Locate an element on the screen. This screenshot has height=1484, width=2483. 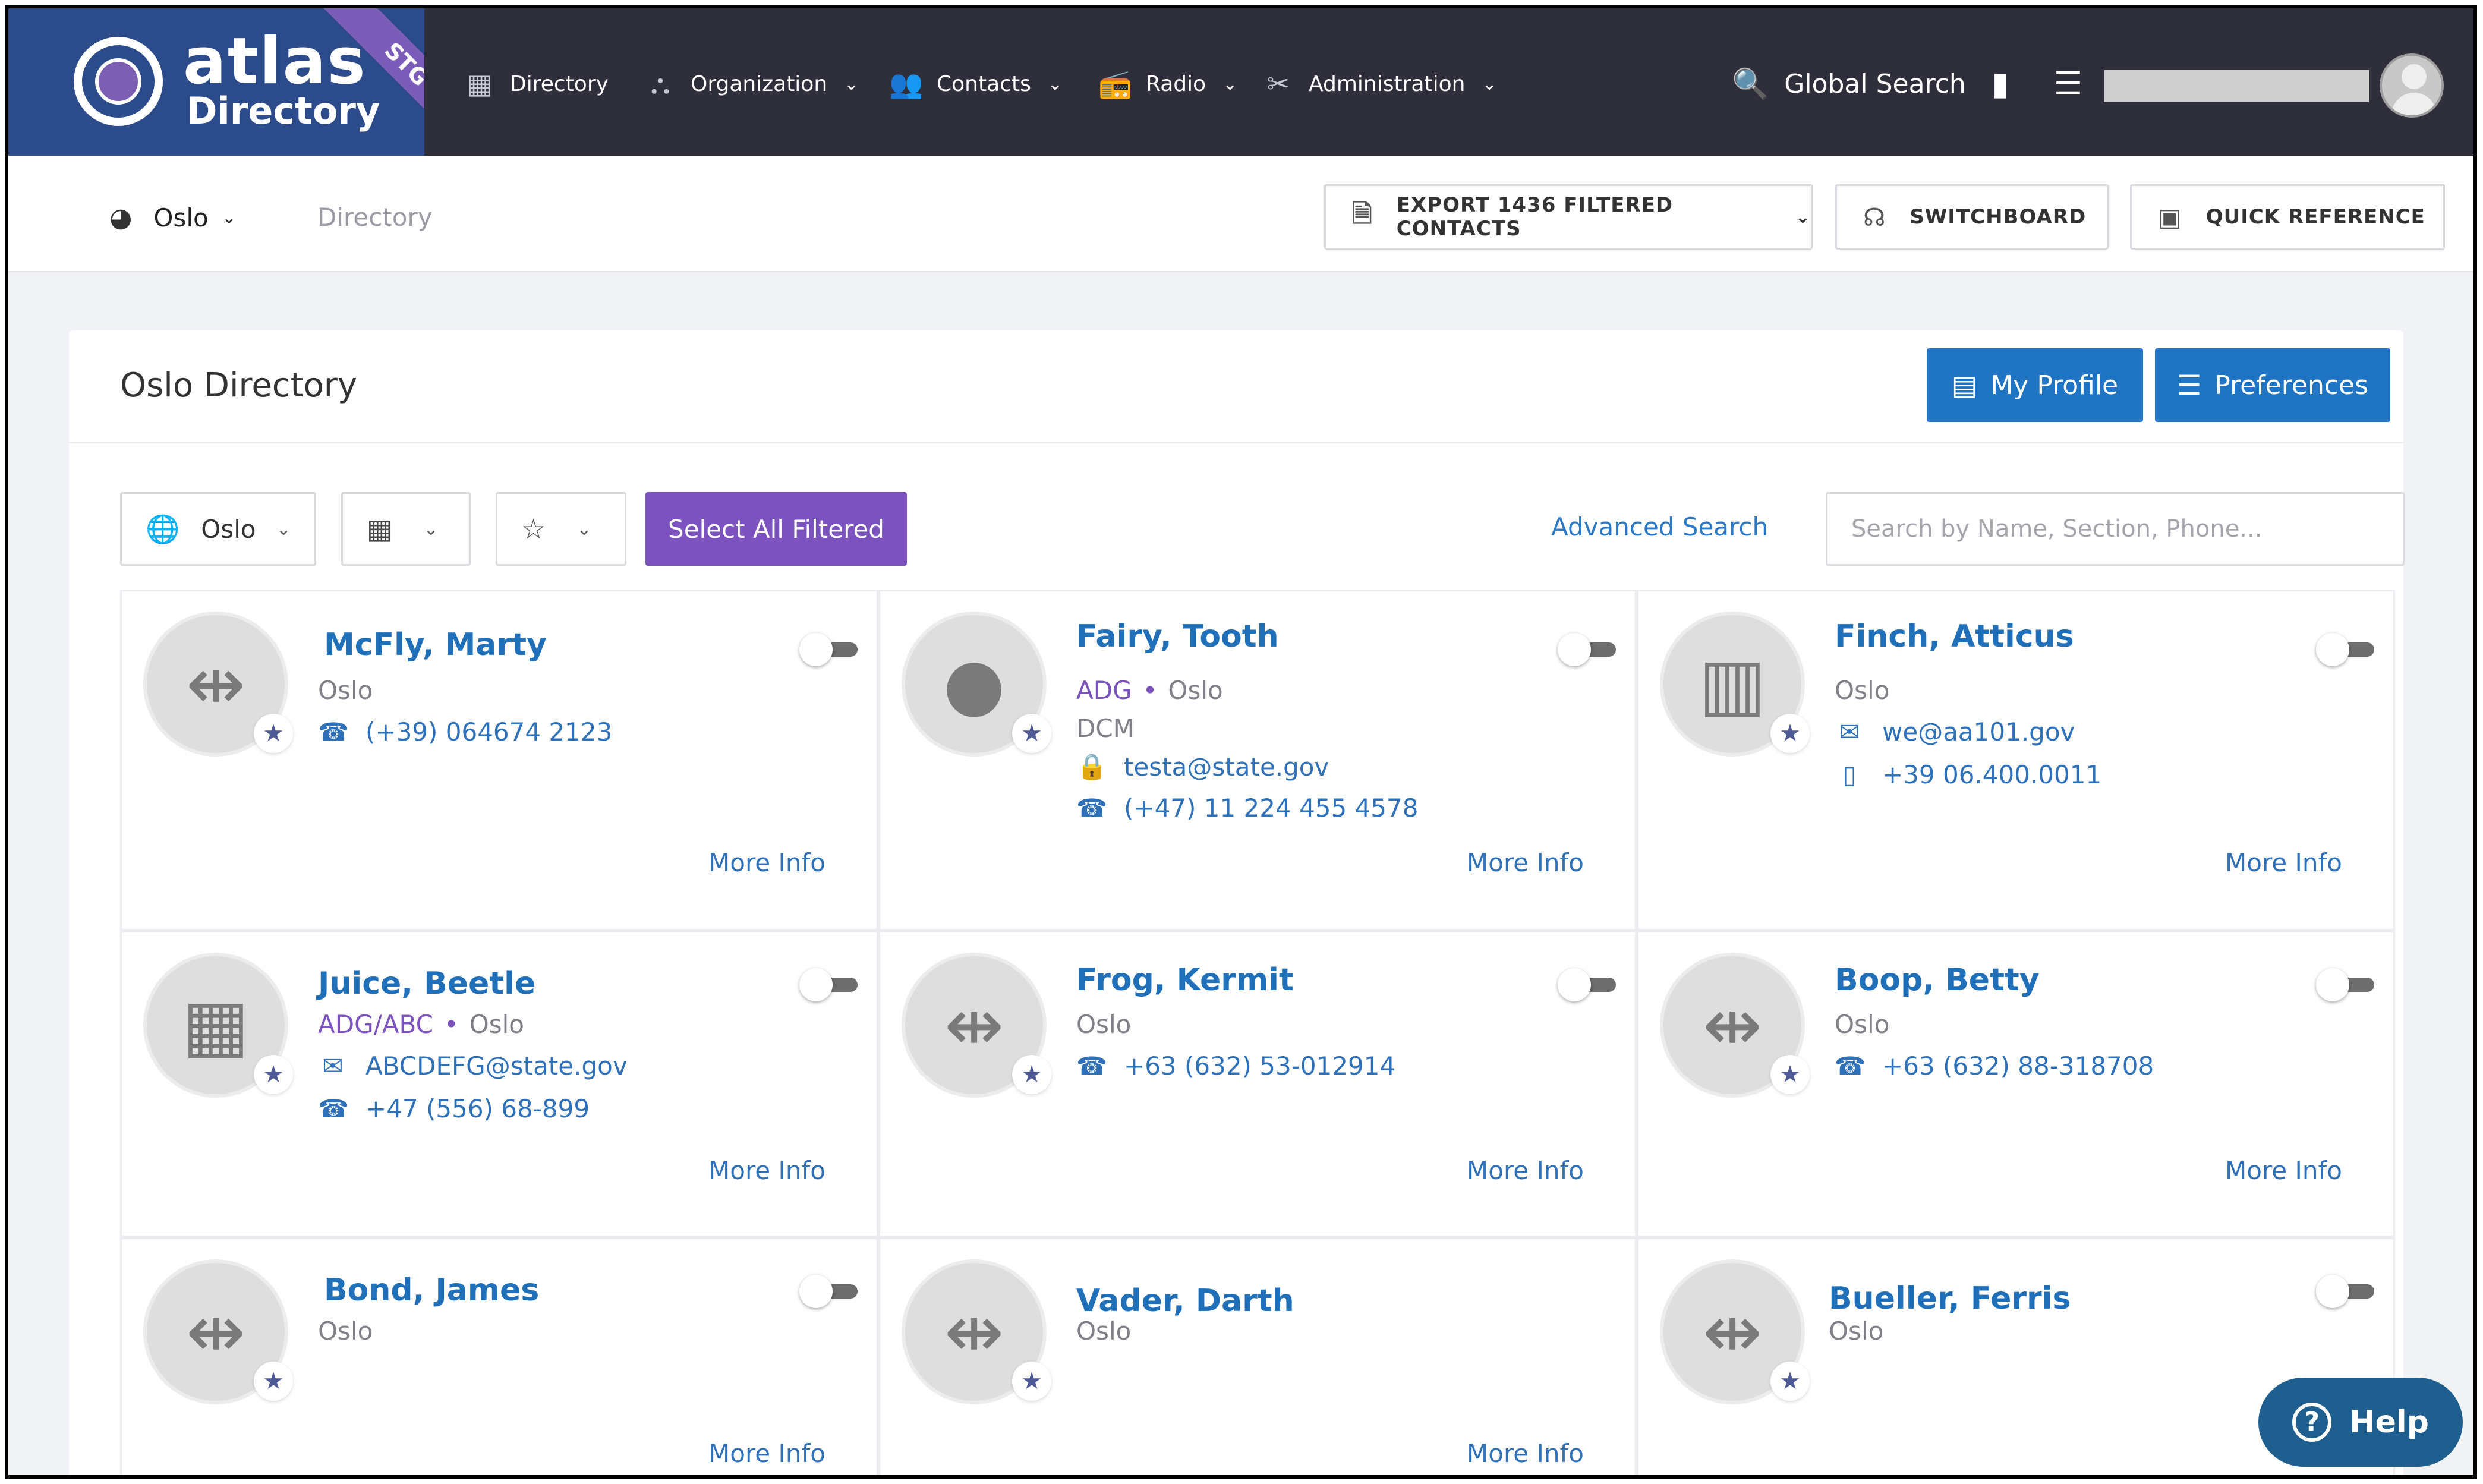
divider is located at coordinates (1236, 443).